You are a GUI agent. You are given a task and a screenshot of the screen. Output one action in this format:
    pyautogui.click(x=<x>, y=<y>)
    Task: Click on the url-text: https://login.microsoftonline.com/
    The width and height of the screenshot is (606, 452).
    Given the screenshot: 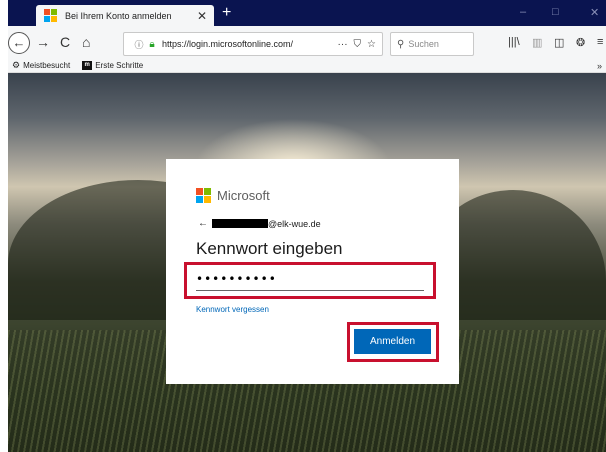 What is the action you would take?
    pyautogui.click(x=250, y=44)
    